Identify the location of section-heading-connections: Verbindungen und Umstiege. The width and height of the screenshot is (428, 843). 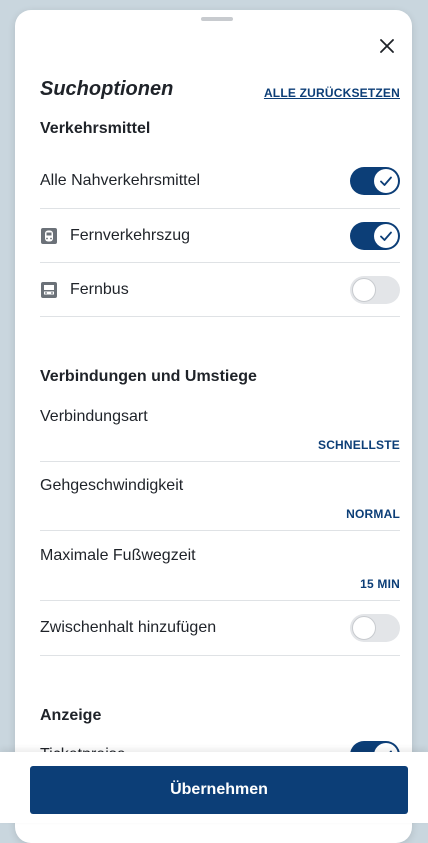
(148, 376).